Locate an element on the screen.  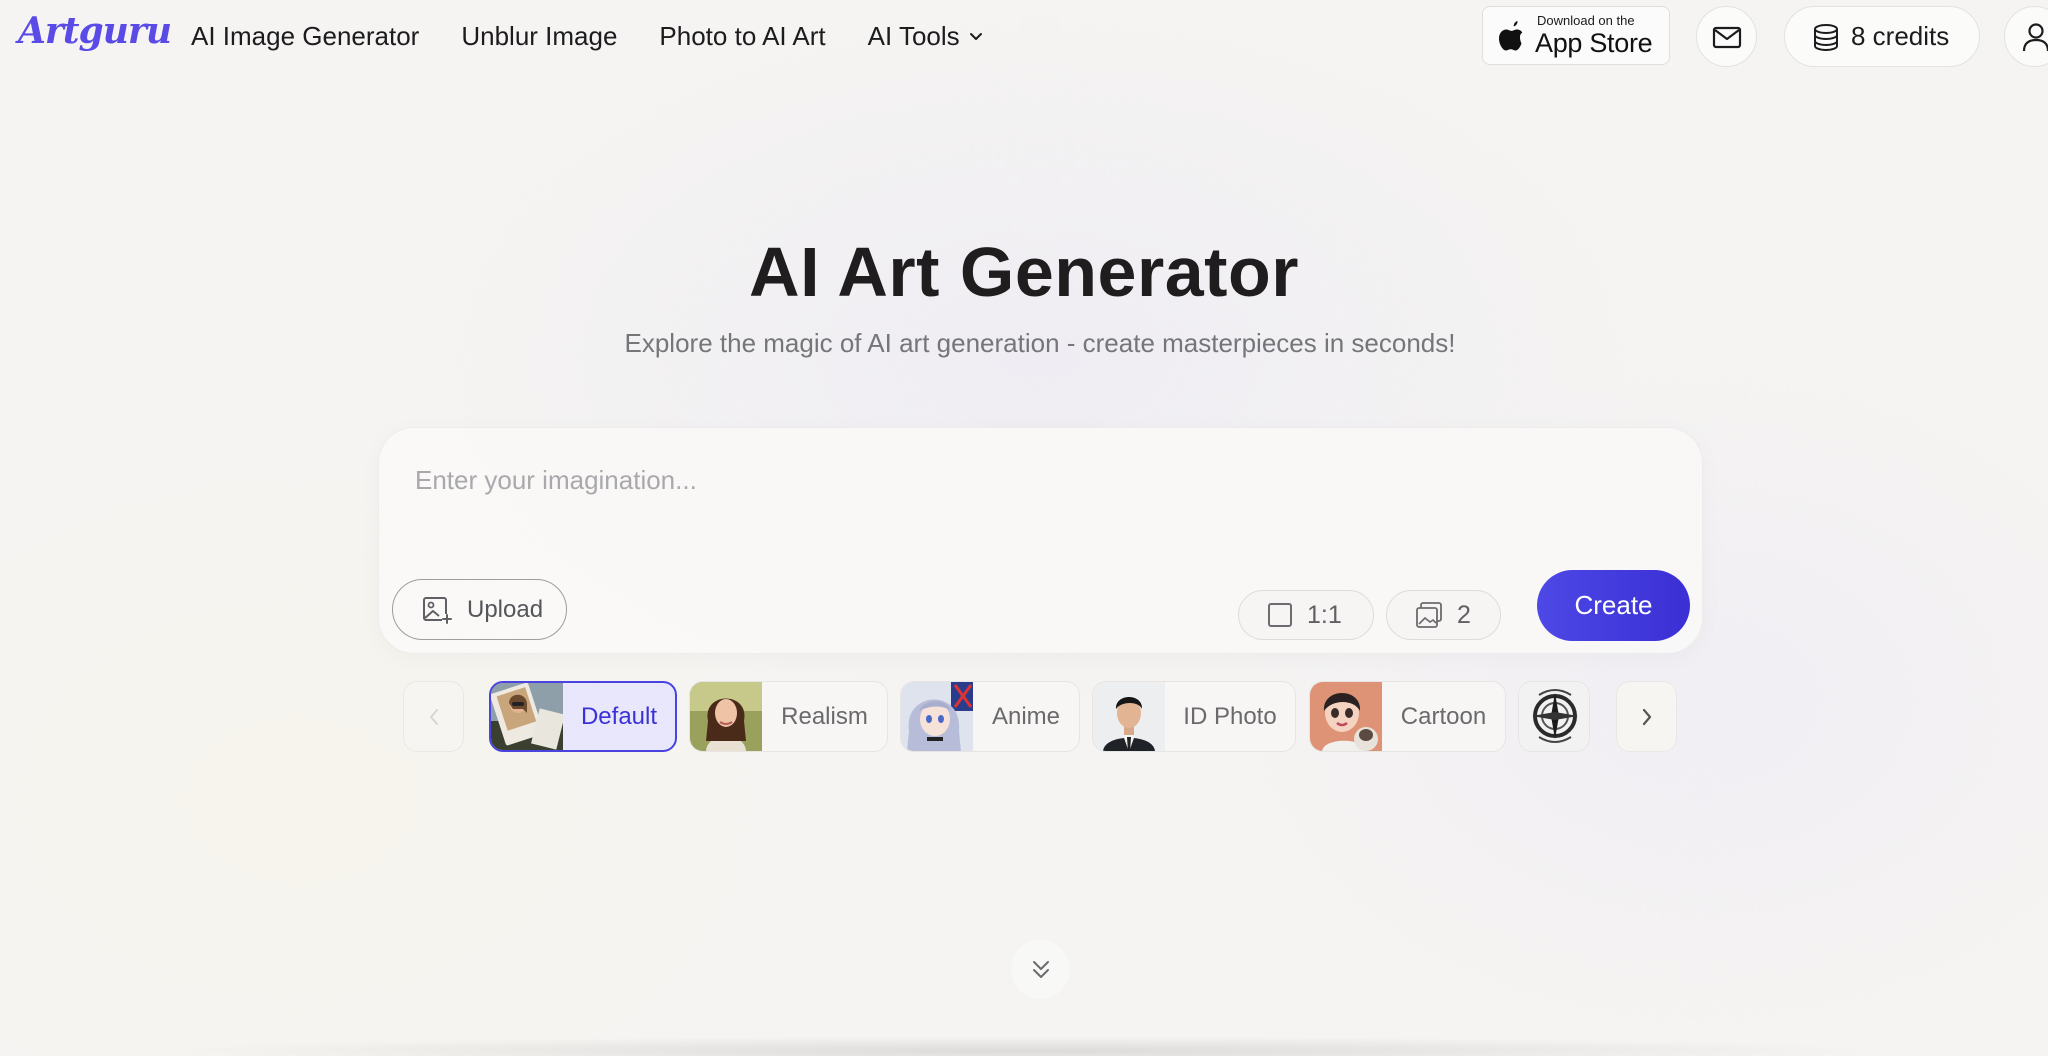
style-card-cartoon: Cartoon is located at coordinates (1407, 716).